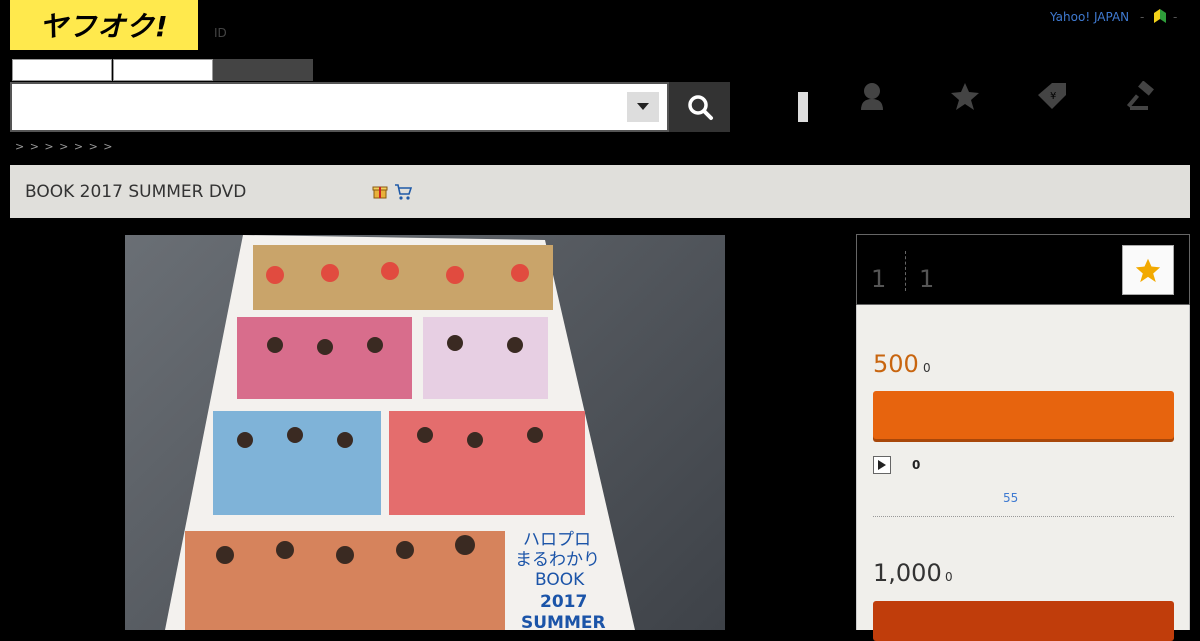 This screenshot has width=1200, height=641. I want to click on bids-count: 0, so click(916, 465).